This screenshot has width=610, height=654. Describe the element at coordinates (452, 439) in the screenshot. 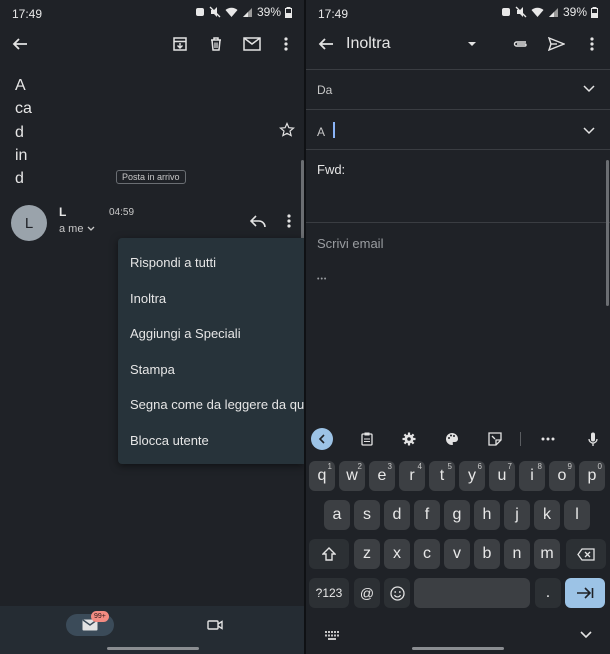

I see `palette-icon` at that location.